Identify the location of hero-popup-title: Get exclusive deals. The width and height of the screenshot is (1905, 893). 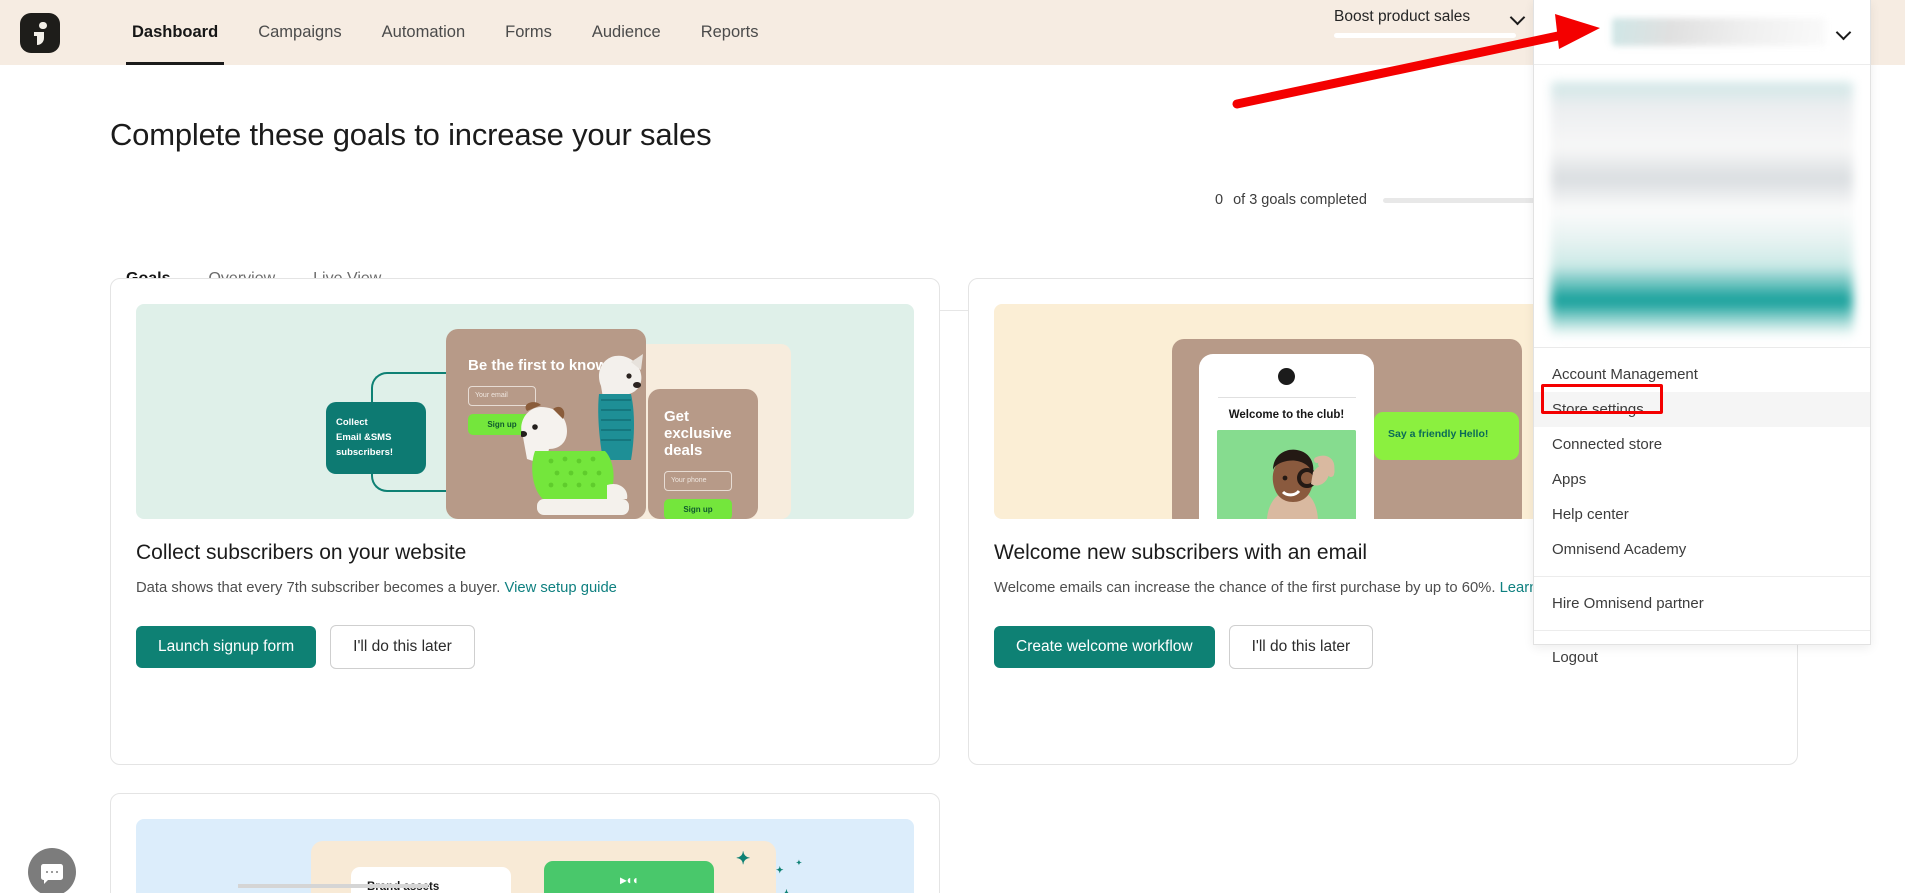
(698, 433).